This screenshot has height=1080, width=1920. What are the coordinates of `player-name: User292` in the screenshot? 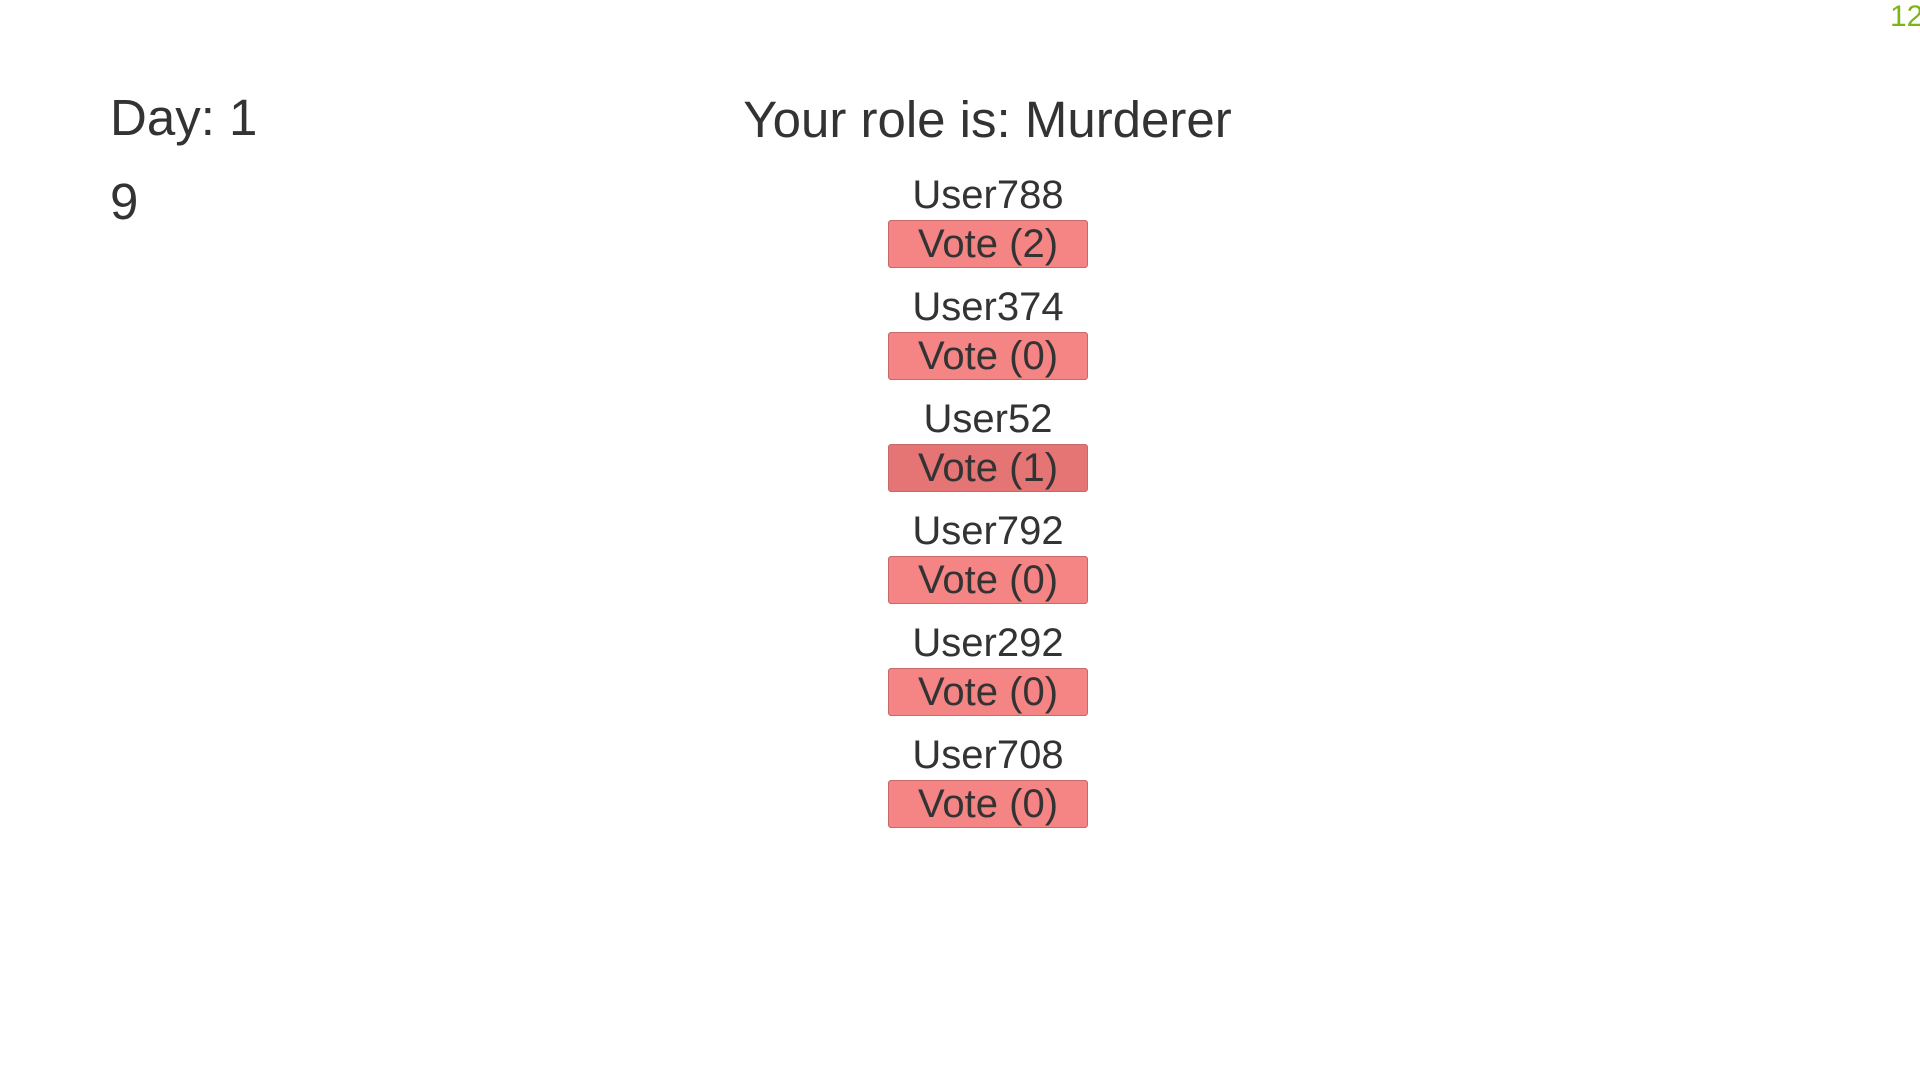 It's located at (988, 643).